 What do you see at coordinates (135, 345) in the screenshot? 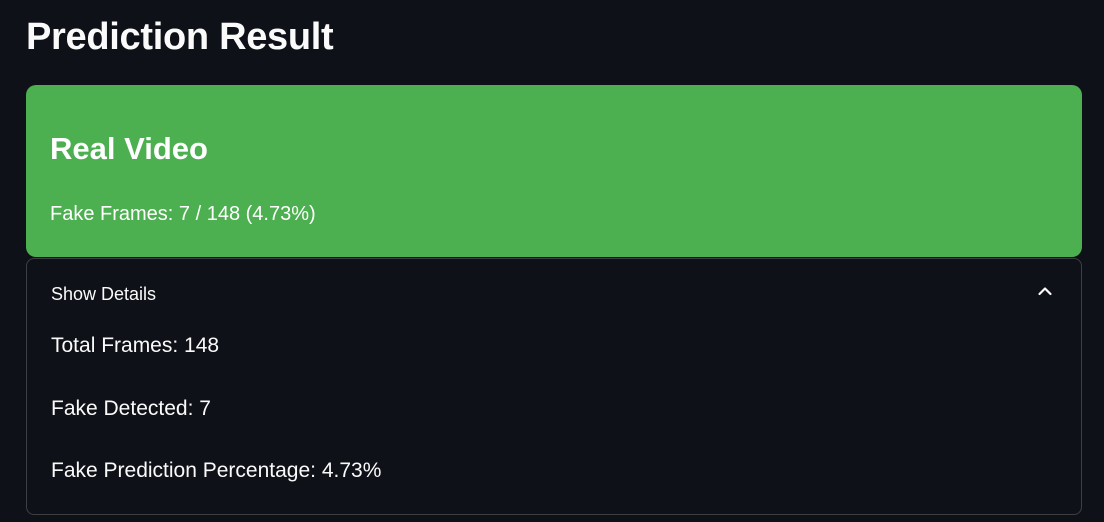
I see `total-frames-text: Total Frames: 148` at bounding box center [135, 345].